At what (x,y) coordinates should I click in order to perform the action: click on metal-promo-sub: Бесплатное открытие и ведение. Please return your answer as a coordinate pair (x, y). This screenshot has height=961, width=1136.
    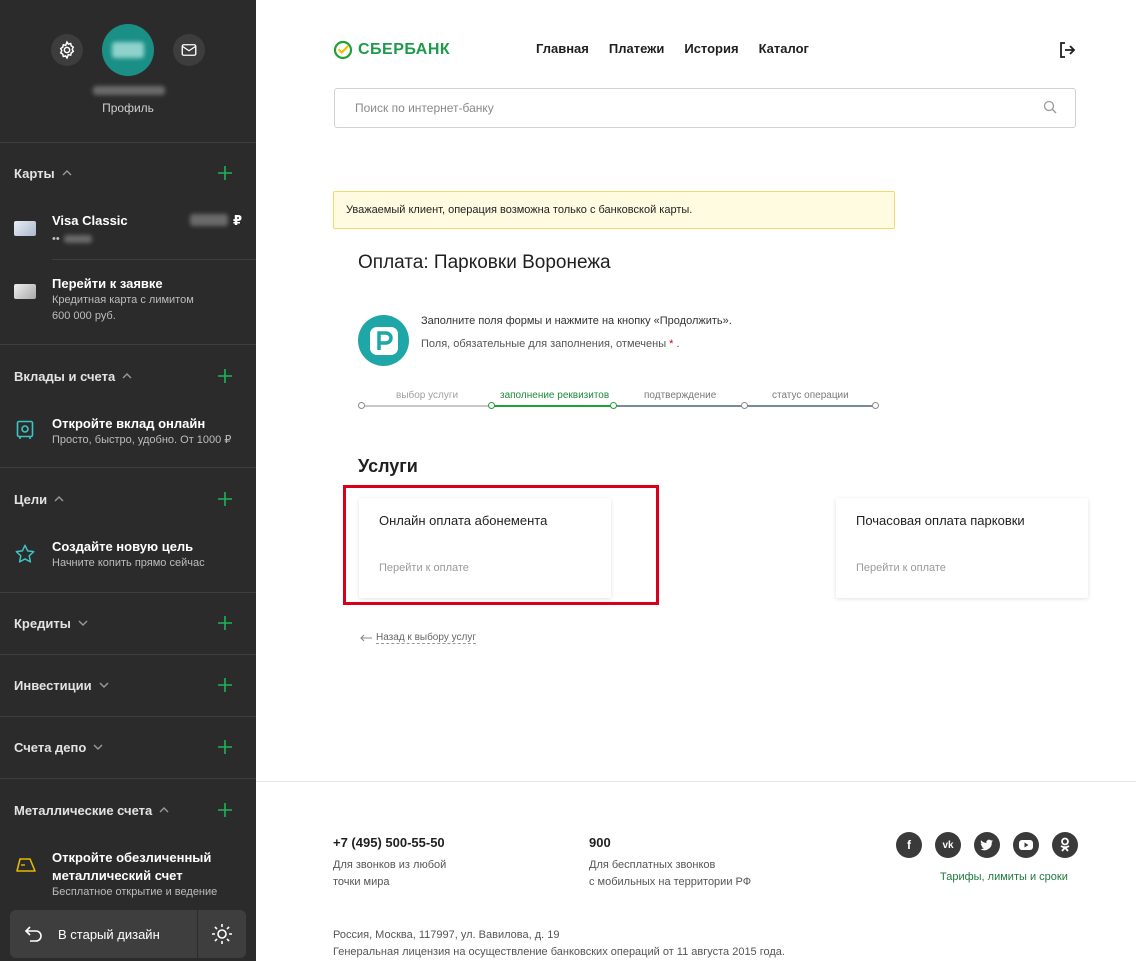
    Looking at the image, I should click on (135, 892).